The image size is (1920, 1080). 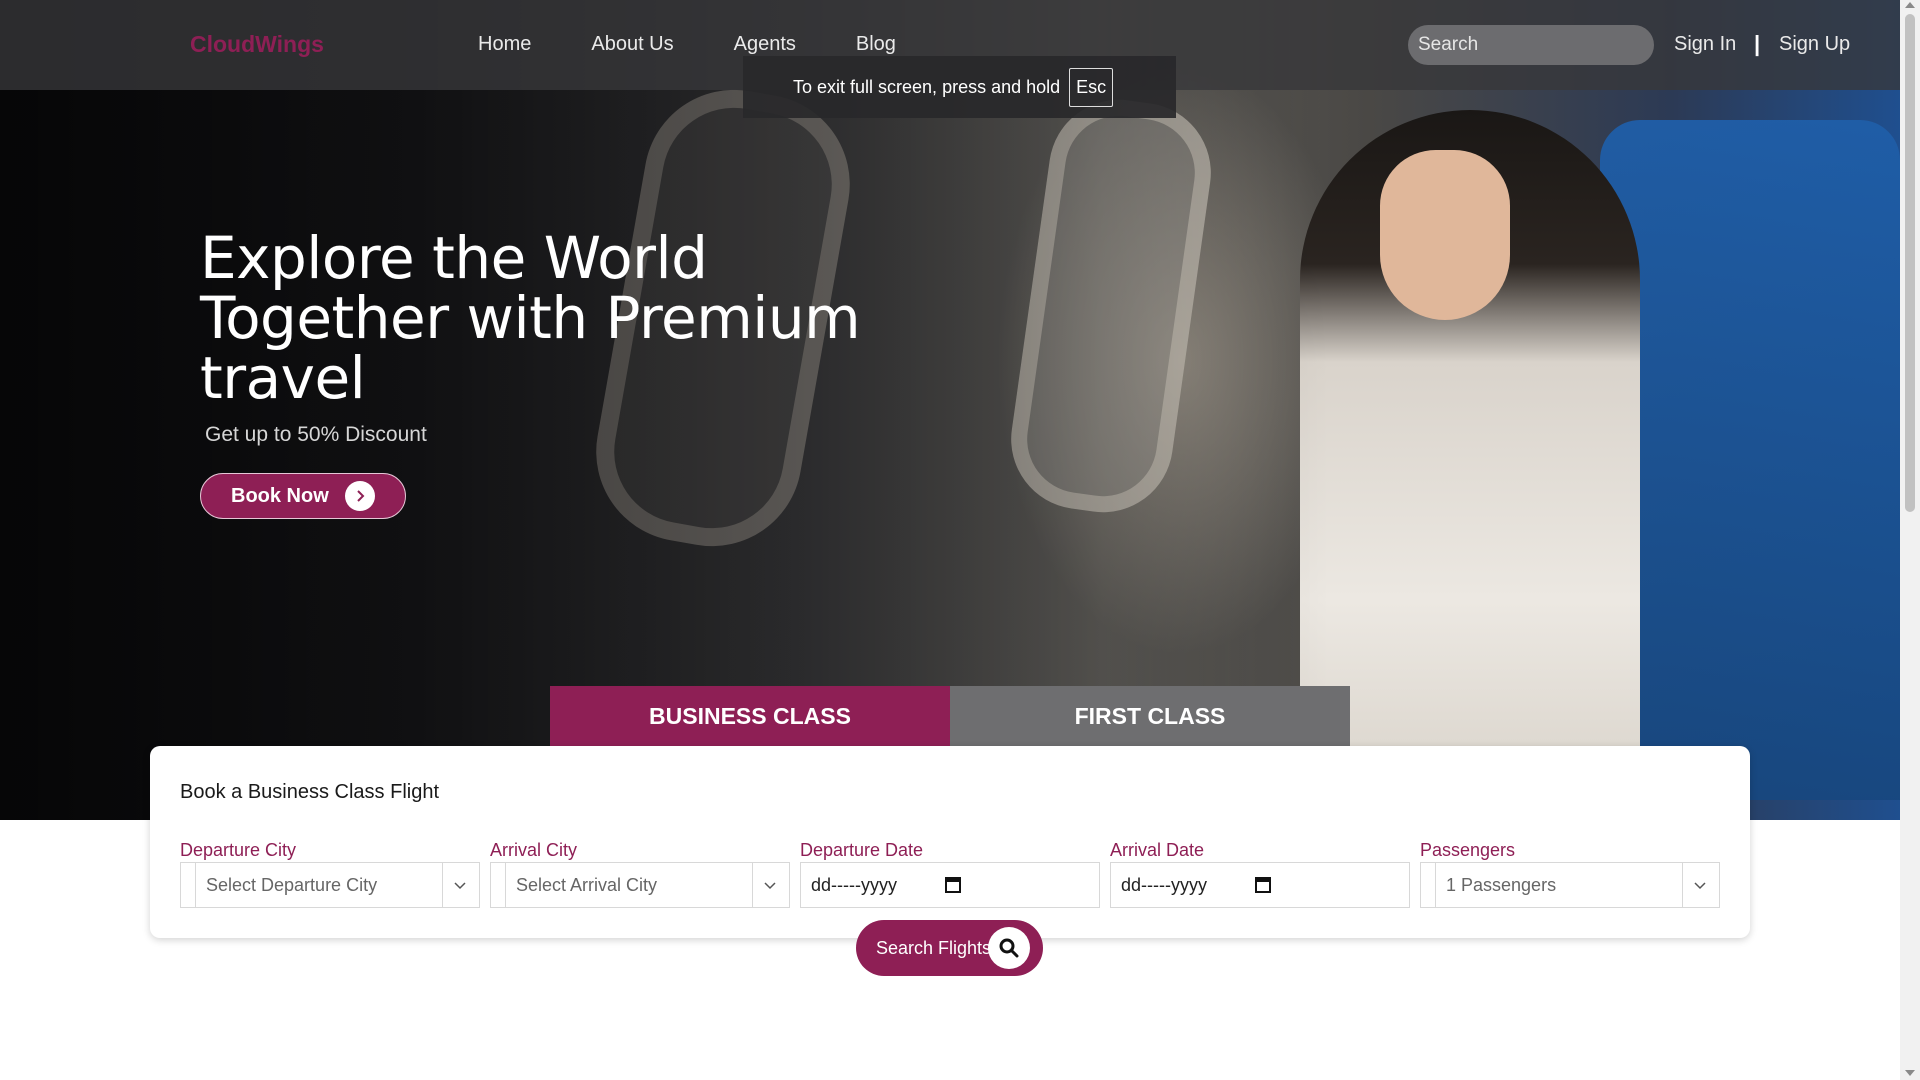 I want to click on sign-up-link: Sign Up, so click(x=1814, y=44).